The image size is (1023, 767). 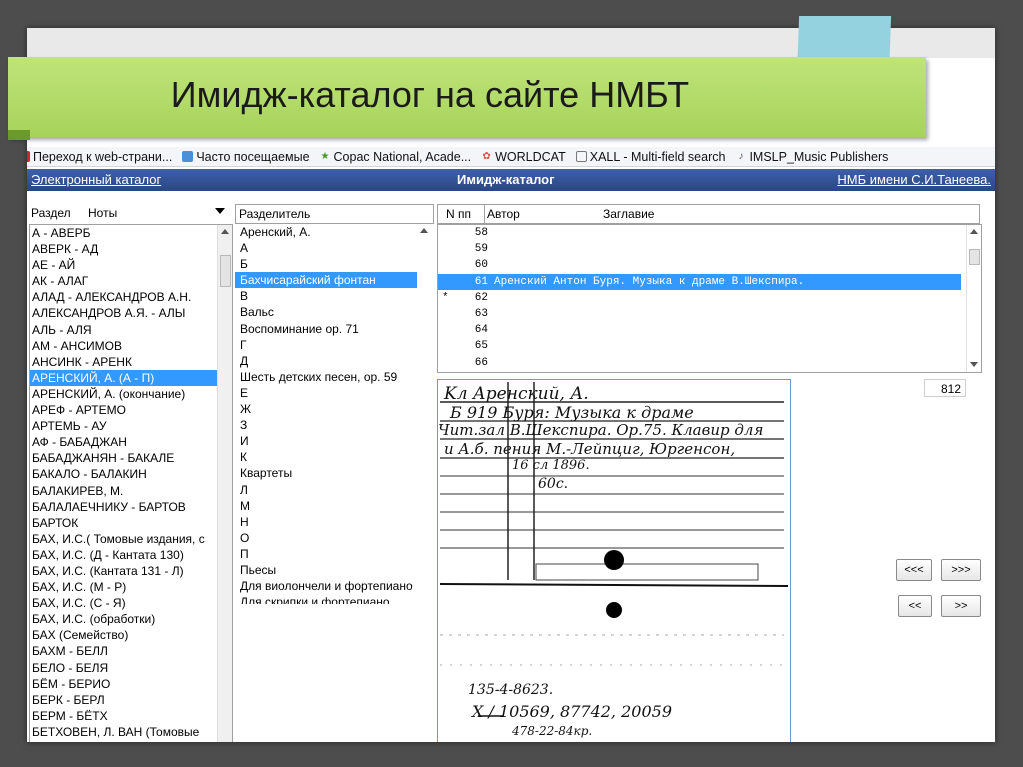 What do you see at coordinates (572, 711) in the screenshot?
I see `card-line: X / 10569, 87742, 20059` at bounding box center [572, 711].